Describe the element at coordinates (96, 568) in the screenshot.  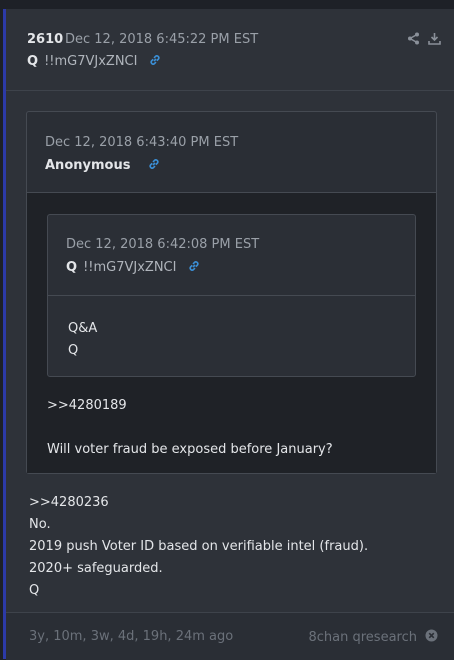
I see `post-line: 2020+ safeguarded.` at that location.